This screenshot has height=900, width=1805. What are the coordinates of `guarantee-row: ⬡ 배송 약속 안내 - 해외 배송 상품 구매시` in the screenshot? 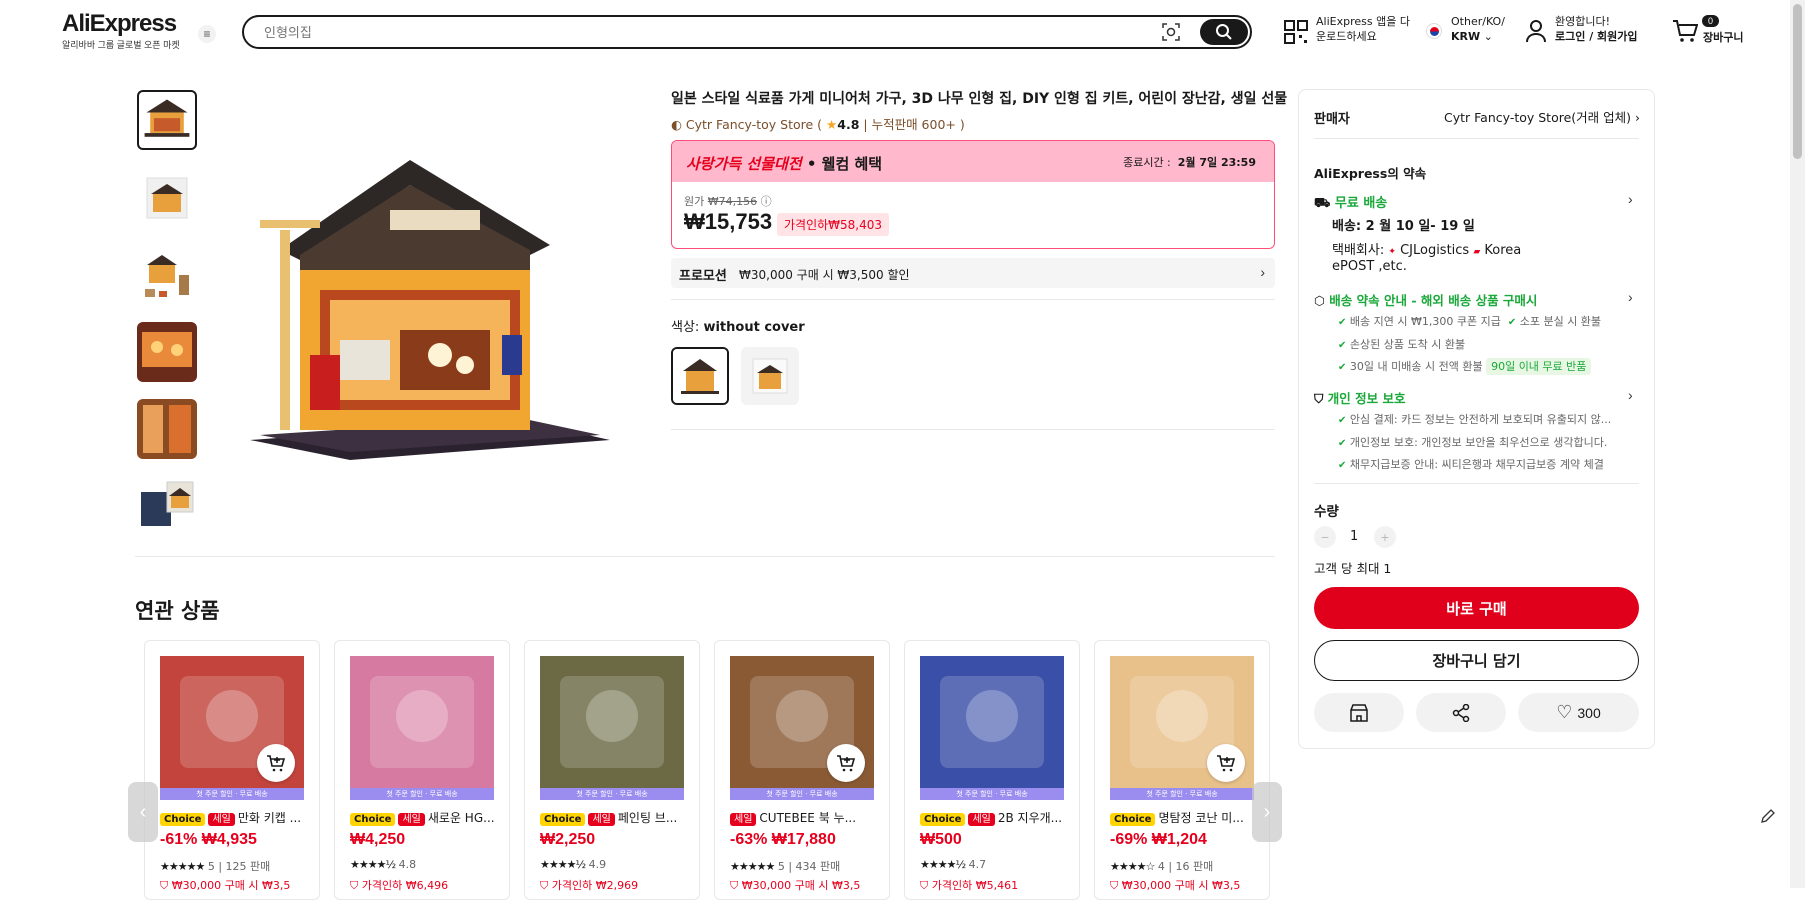 It's located at (1425, 299).